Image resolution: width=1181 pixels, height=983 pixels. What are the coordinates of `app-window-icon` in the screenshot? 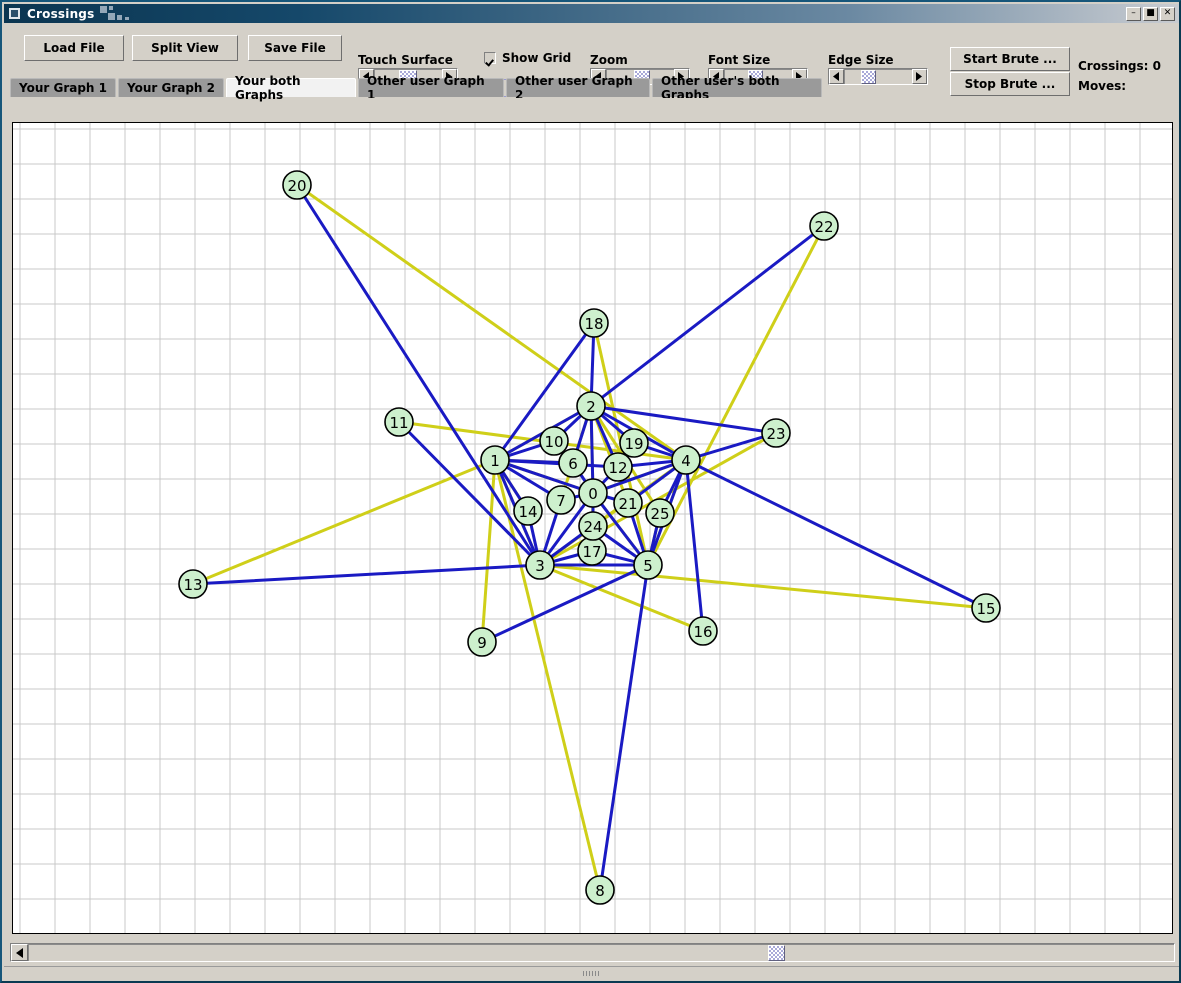 It's located at (14, 13).